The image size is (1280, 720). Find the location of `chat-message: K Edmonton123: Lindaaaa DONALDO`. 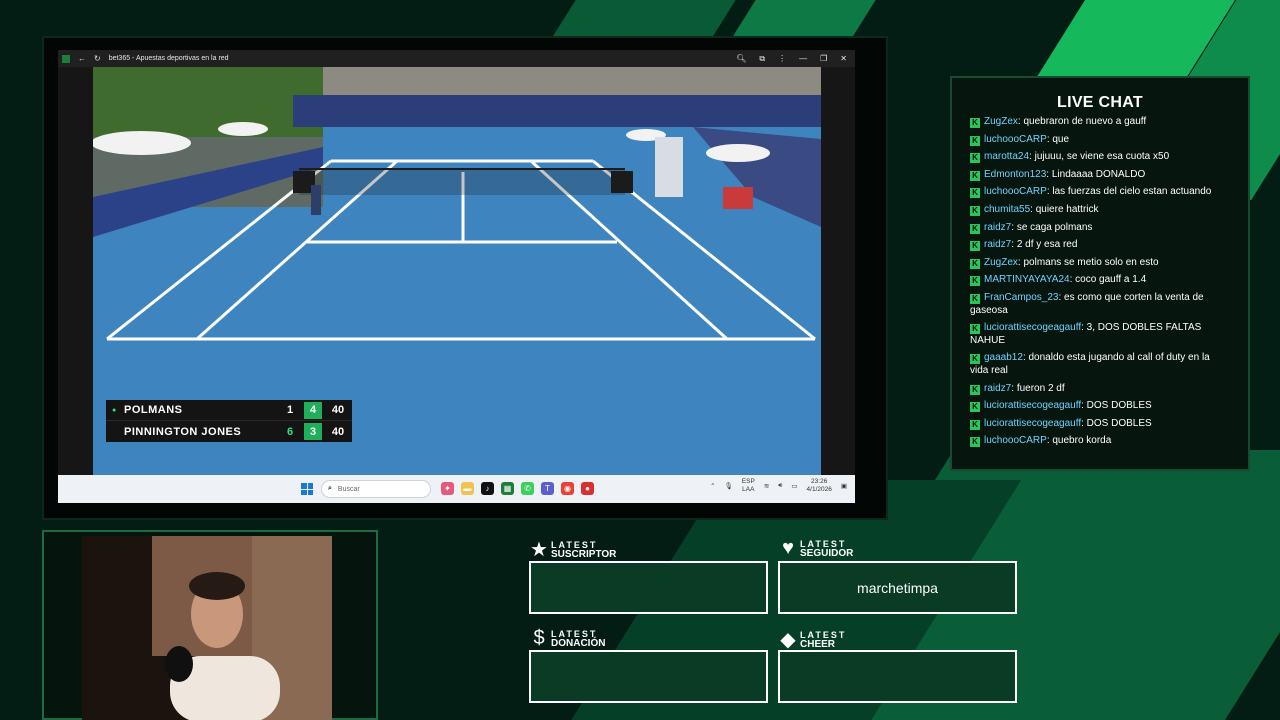

chat-message: K Edmonton123: Lindaaaa DONALDO is located at coordinates (1096, 175).